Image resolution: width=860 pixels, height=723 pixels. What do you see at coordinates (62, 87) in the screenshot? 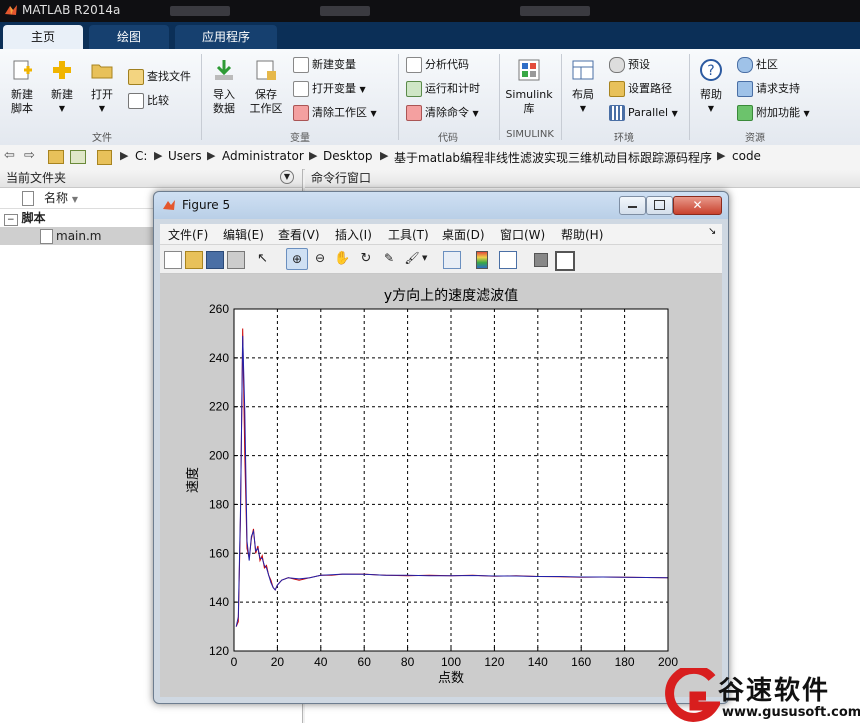
I see `new-button: 新建 ▼` at bounding box center [62, 87].